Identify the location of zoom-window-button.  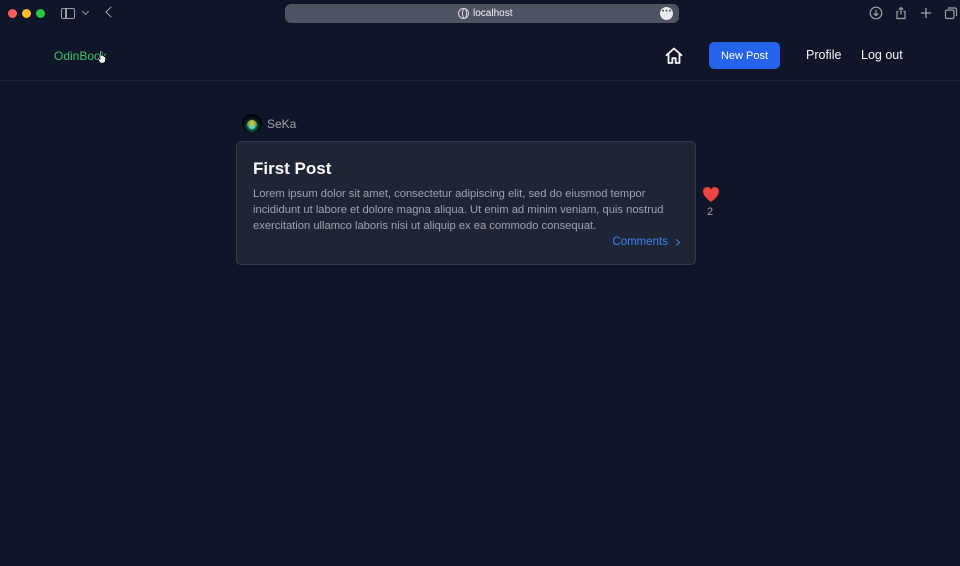
(40, 13).